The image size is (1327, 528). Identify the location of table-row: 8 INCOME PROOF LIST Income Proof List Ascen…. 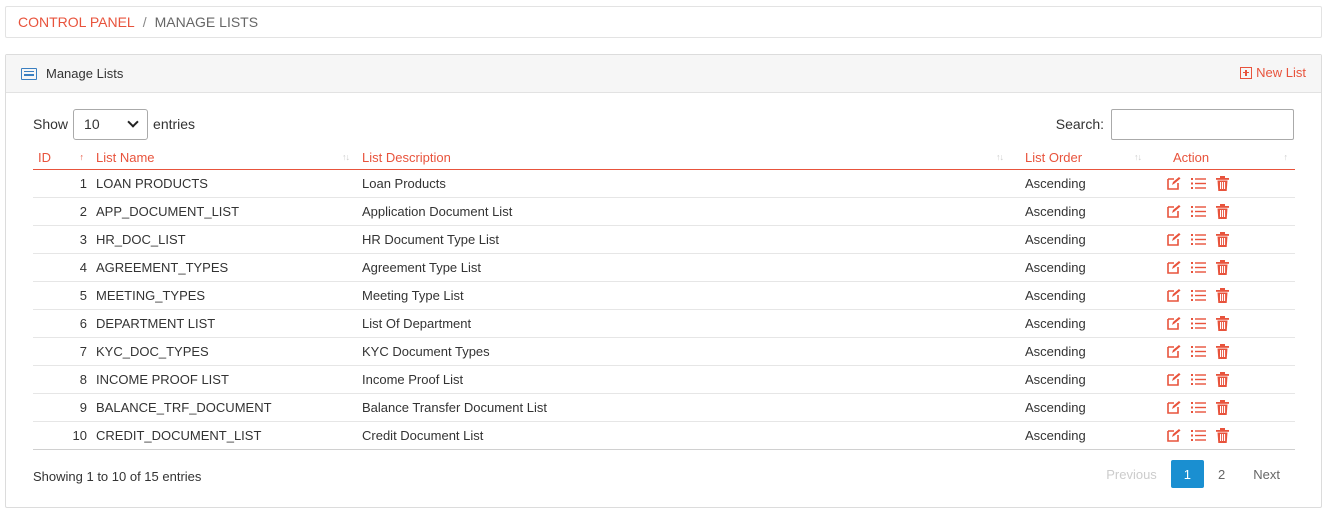
(664, 379).